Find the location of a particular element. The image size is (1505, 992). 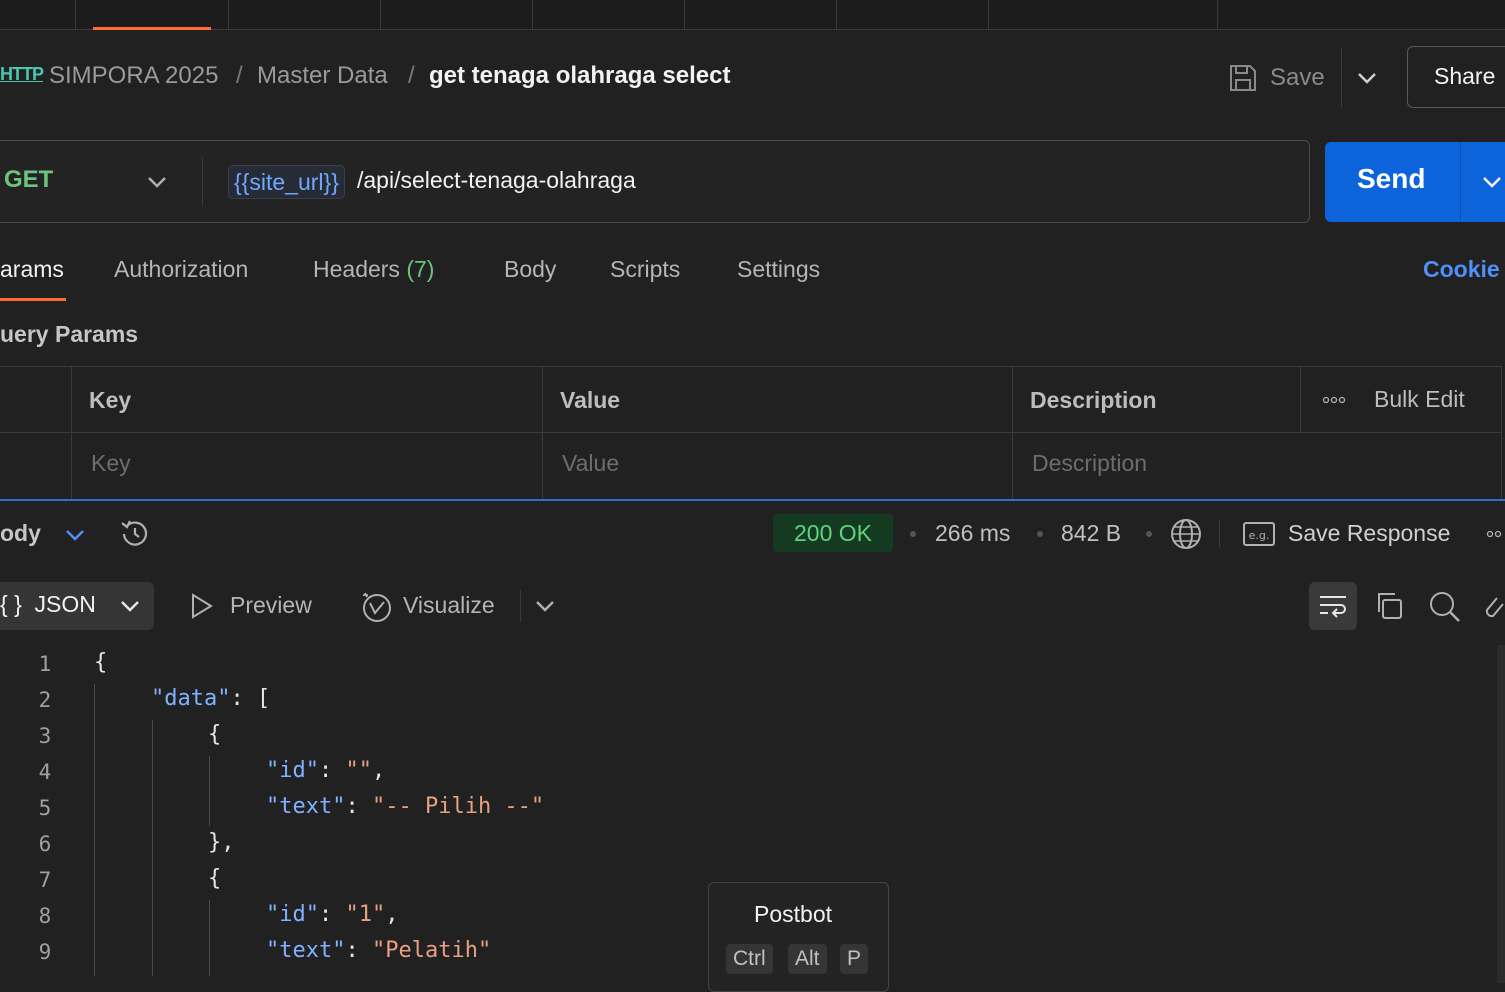

code-line: "id": "", is located at coordinates (325, 770).